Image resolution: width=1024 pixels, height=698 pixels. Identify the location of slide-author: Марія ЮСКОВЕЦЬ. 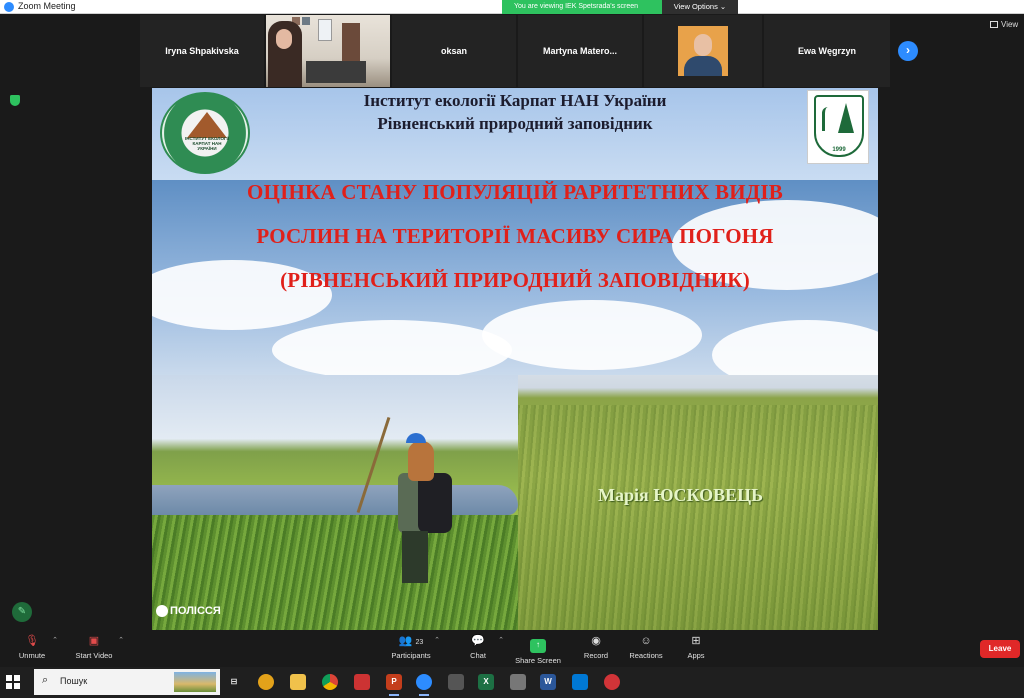
(681, 495).